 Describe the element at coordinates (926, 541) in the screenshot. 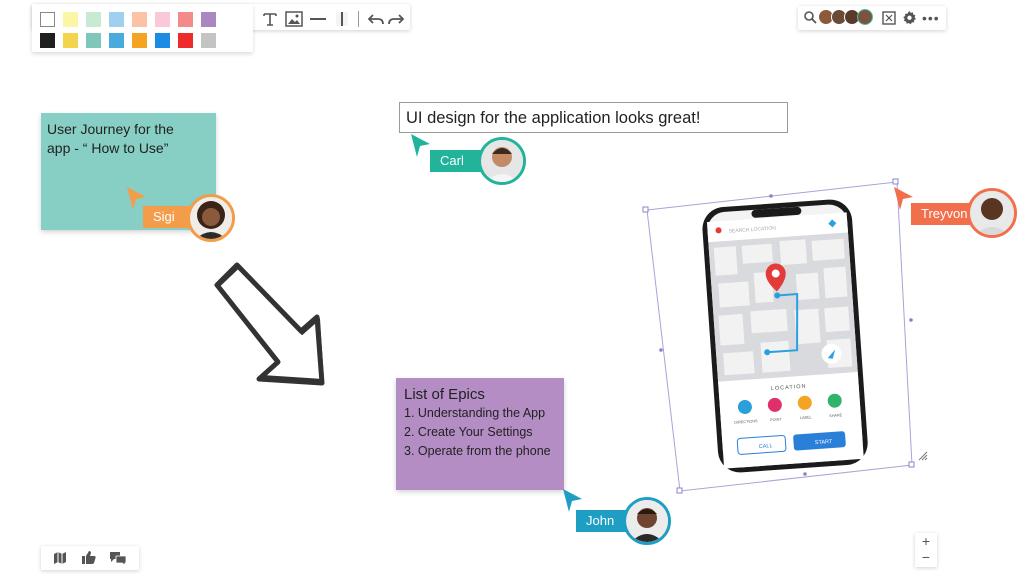

I see `zoom-in-button: +` at that location.